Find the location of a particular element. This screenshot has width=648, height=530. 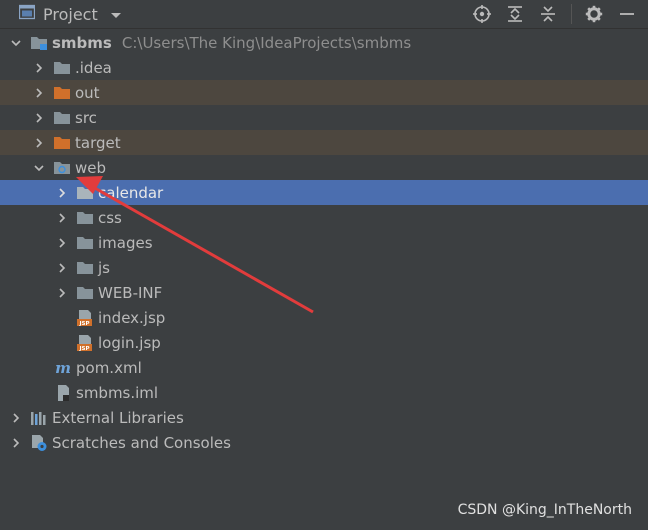

tree-row-label: web is located at coordinates (91, 167).